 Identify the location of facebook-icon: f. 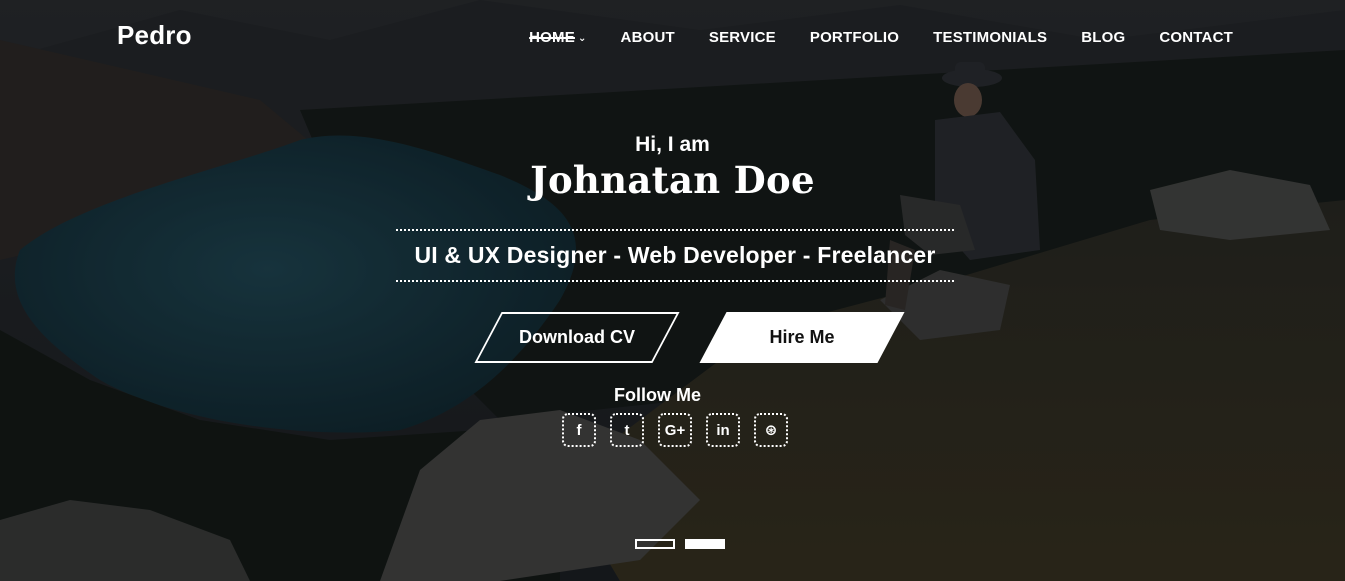
(579, 430).